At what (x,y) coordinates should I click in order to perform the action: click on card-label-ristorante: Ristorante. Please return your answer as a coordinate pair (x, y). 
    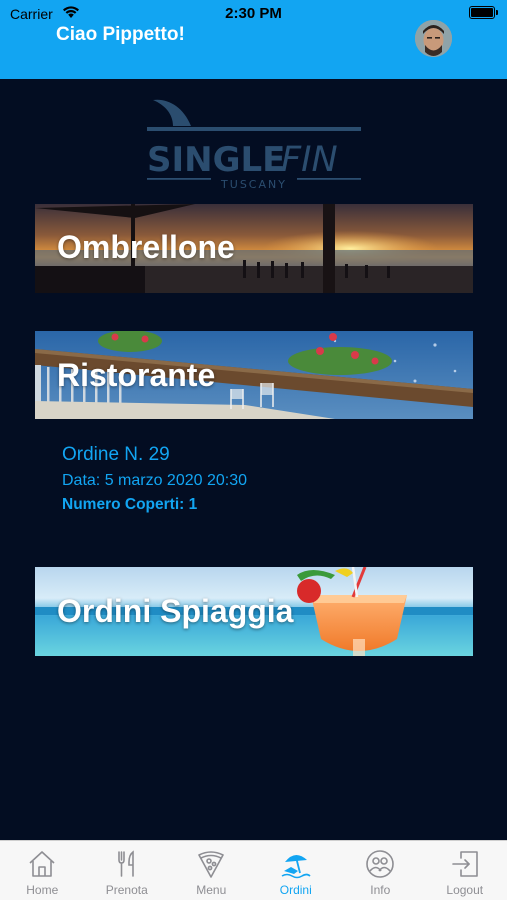
    Looking at the image, I should click on (136, 375).